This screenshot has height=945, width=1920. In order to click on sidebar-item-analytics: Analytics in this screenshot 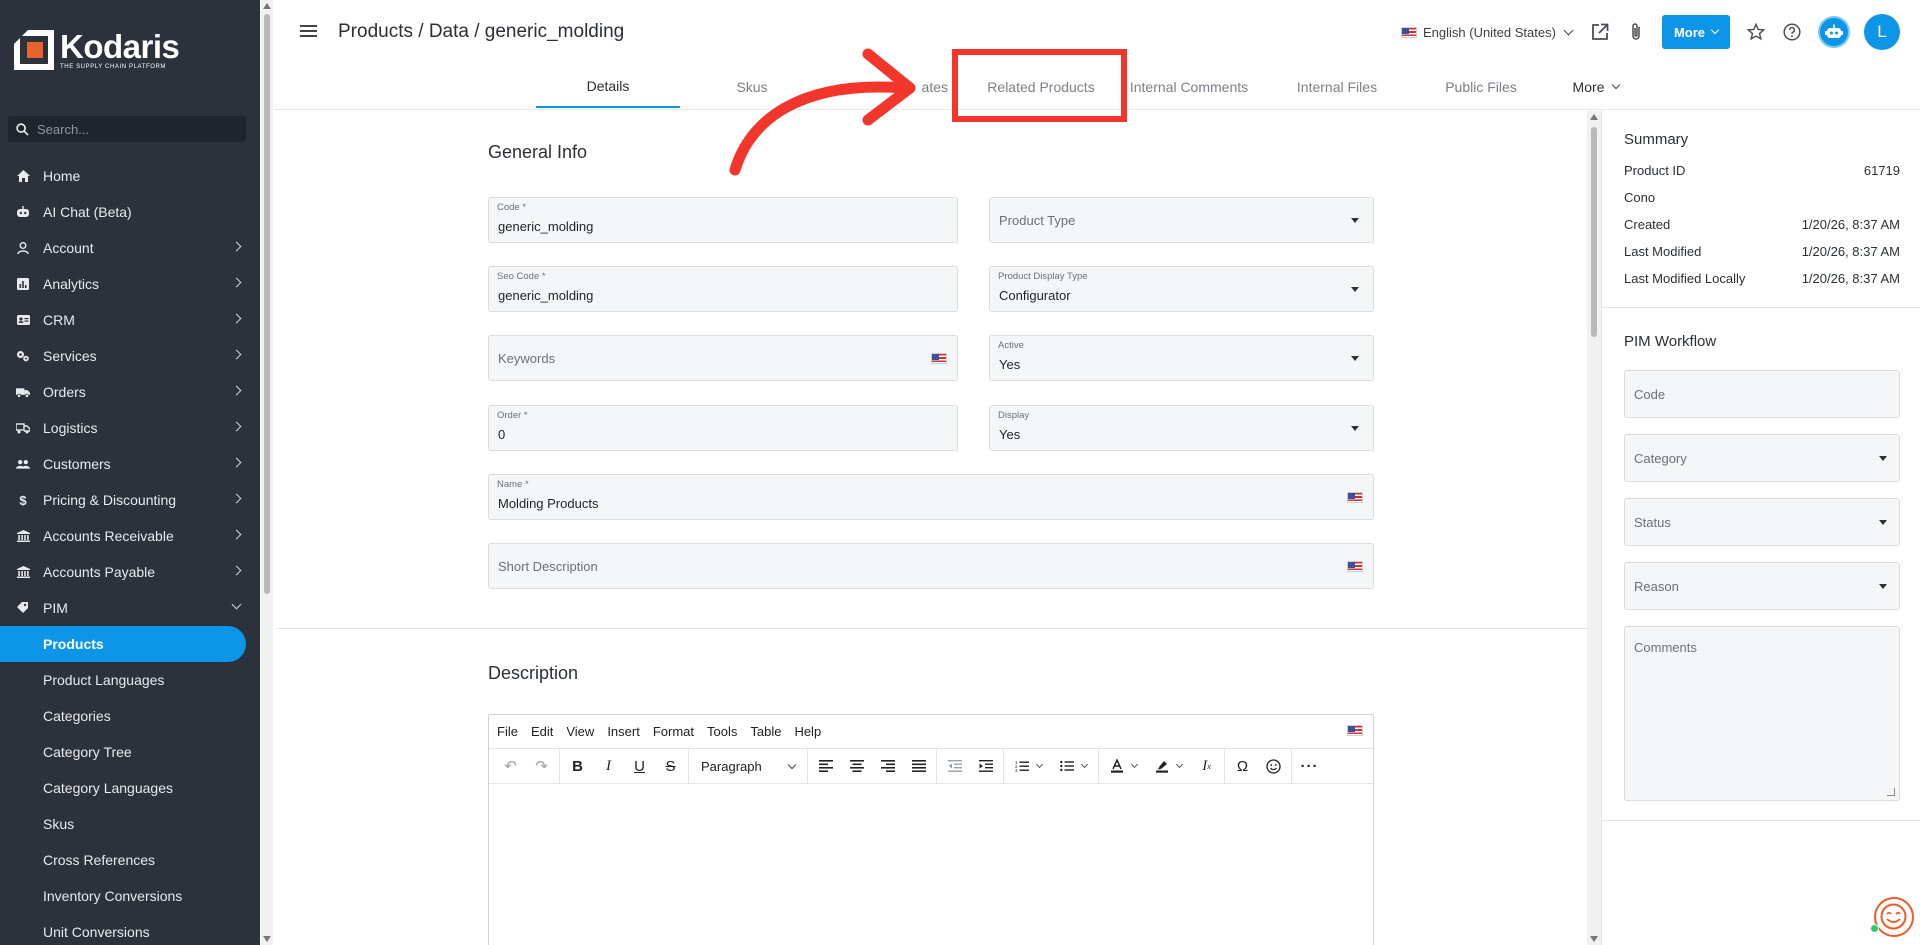, I will do `click(130, 284)`.